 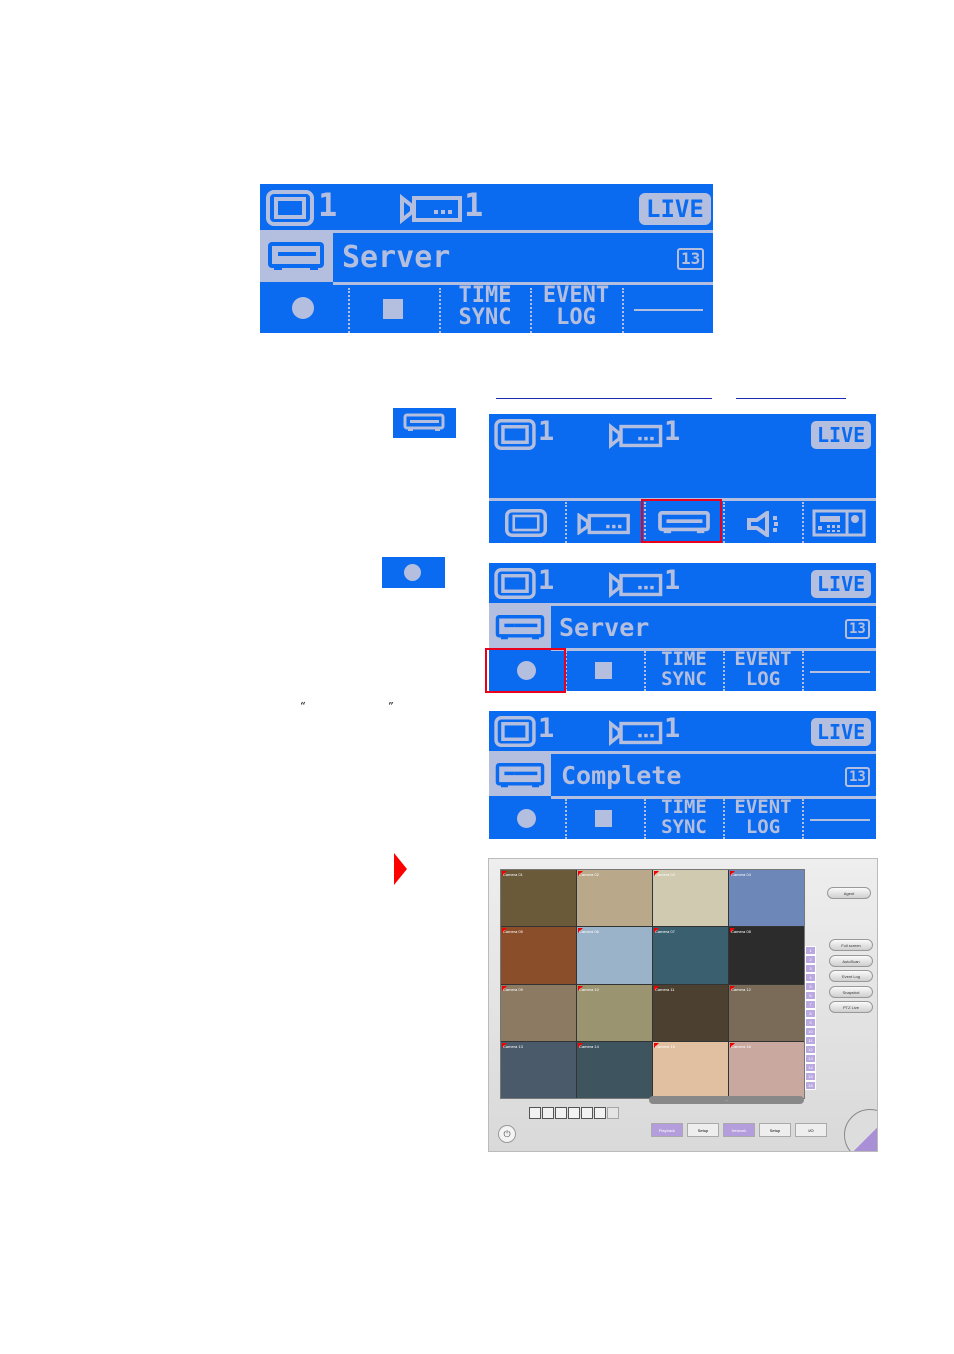 What do you see at coordinates (810, 959) in the screenshot?
I see `channel-button: 2` at bounding box center [810, 959].